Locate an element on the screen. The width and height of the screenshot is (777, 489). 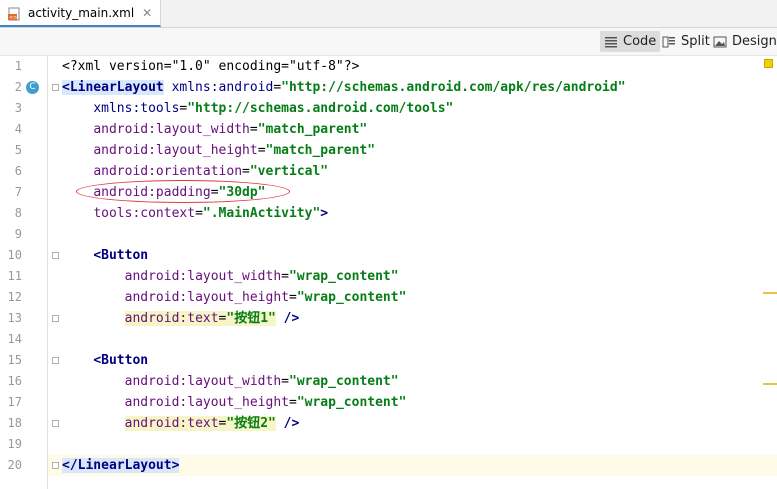
code-token: android:layout_height is located at coordinates (206, 297).